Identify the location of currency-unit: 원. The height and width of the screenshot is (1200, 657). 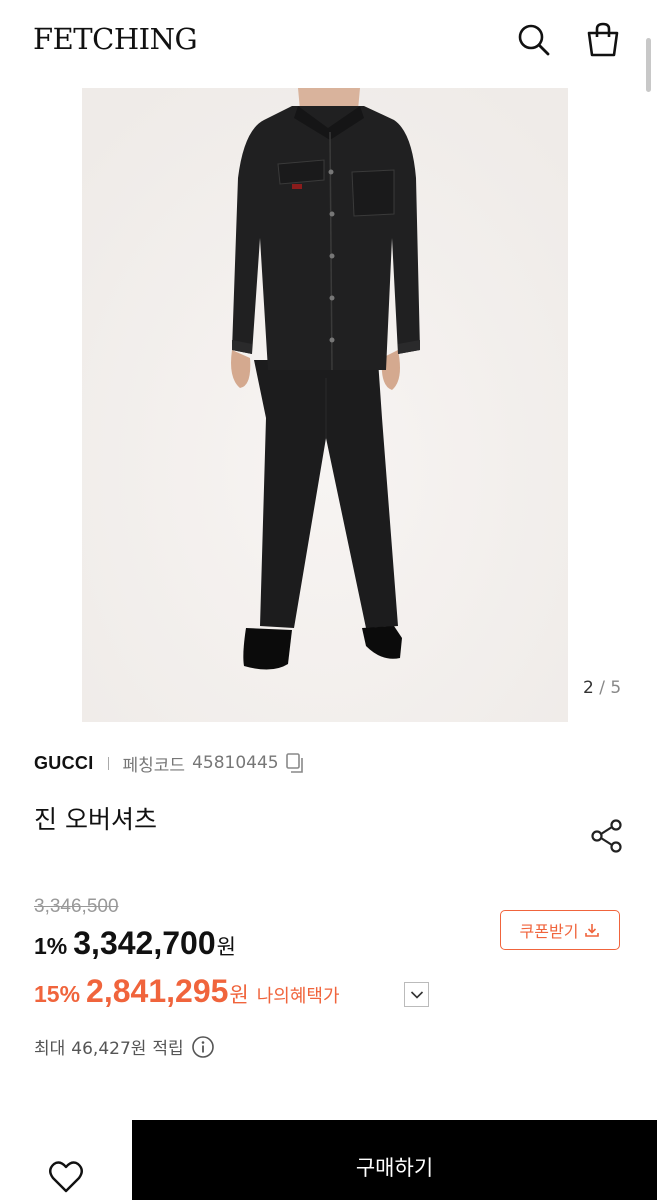
(226, 947).